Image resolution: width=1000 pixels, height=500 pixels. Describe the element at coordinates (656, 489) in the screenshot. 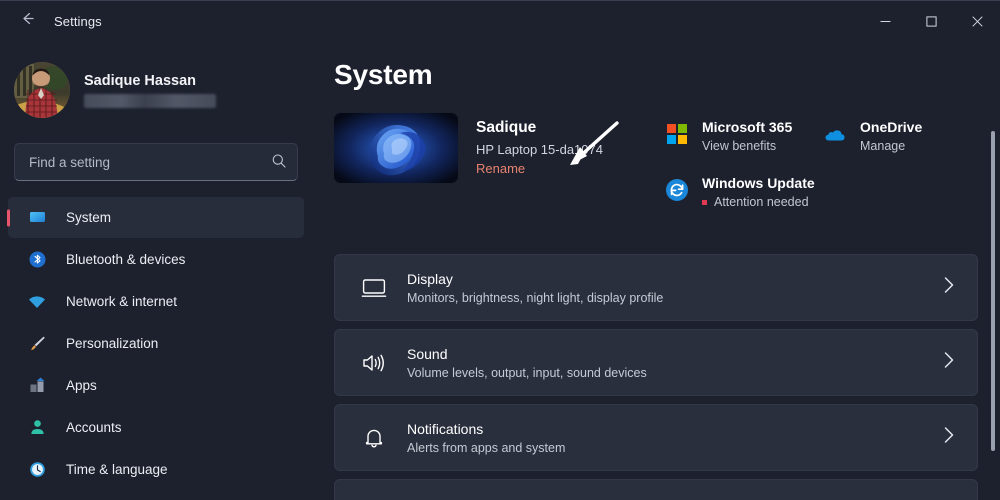

I see `settings-card-partial` at that location.